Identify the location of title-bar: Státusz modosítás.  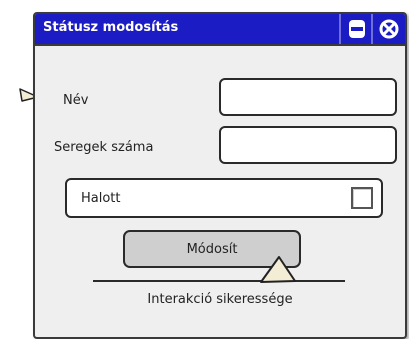
(220, 30).